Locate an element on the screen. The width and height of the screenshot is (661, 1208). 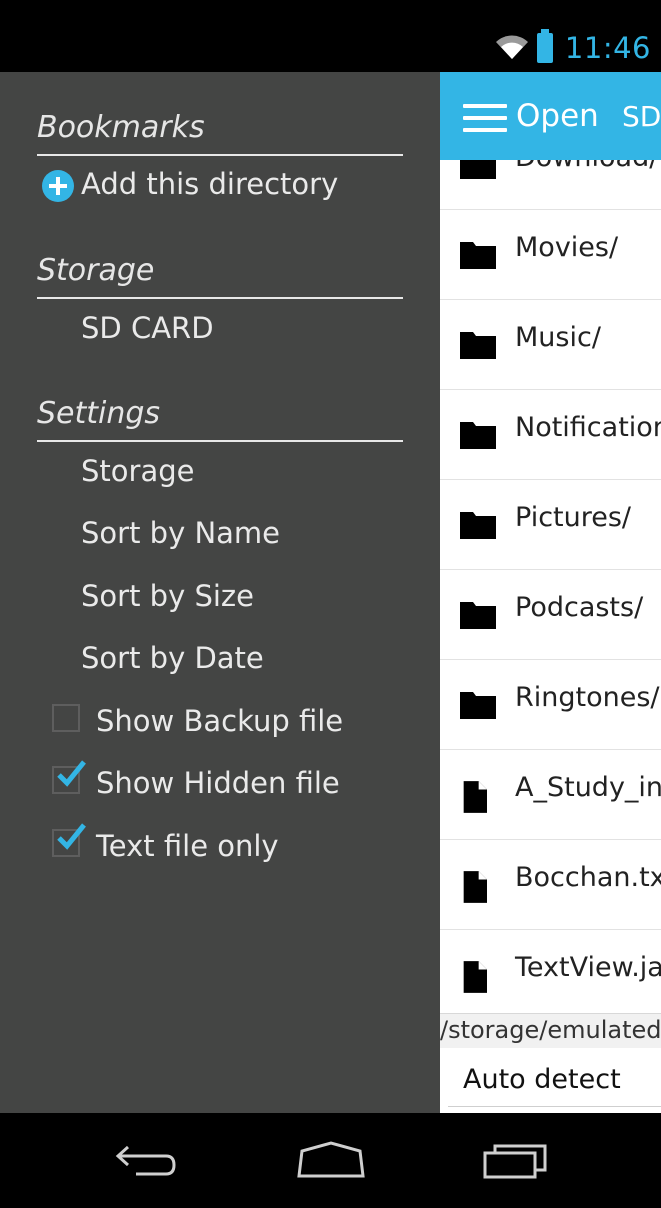
file-row: Ringtones/ is located at coordinates (550, 705).